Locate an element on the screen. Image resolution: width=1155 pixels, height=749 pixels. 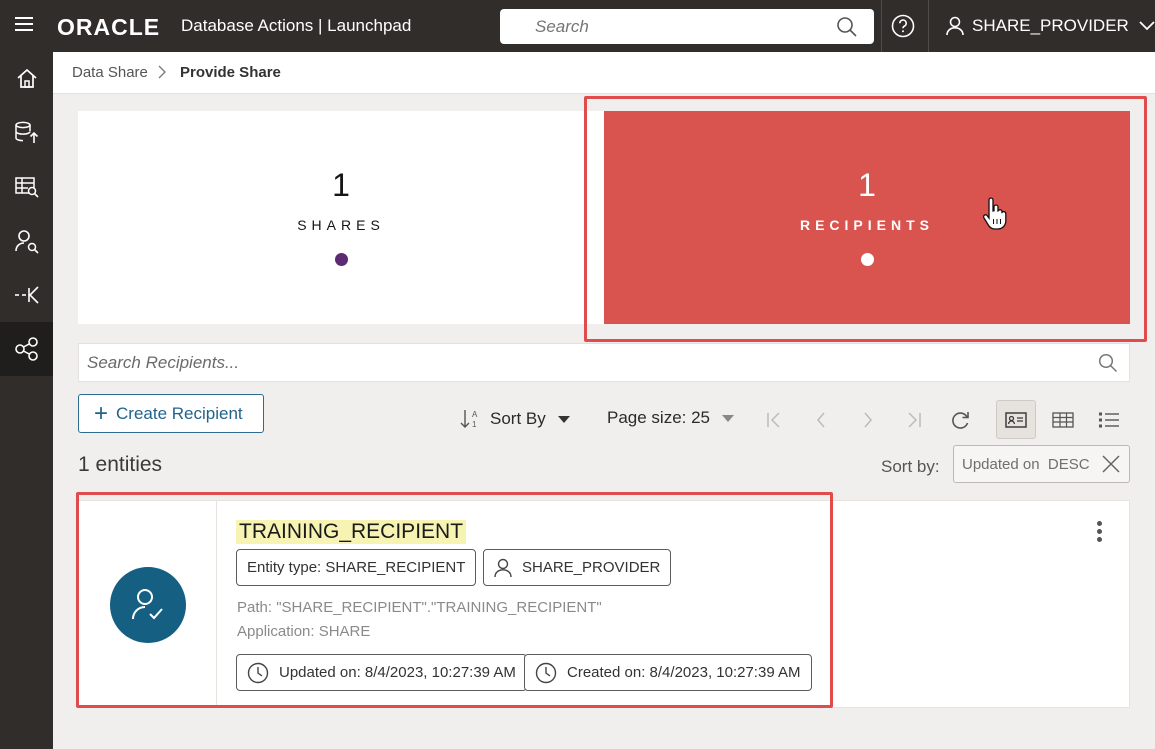
created-on-chip: Created on: 8/4/2023, 10:27:39 AM is located at coordinates (668, 672).